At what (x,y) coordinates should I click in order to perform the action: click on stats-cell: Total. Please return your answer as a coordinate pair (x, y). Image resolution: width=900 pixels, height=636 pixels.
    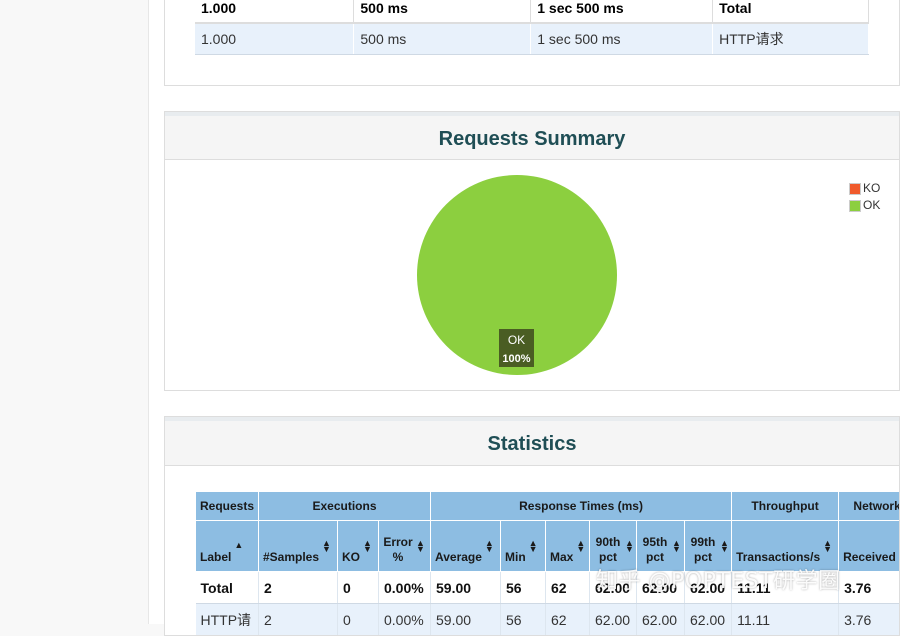
    Looking at the image, I should click on (227, 588).